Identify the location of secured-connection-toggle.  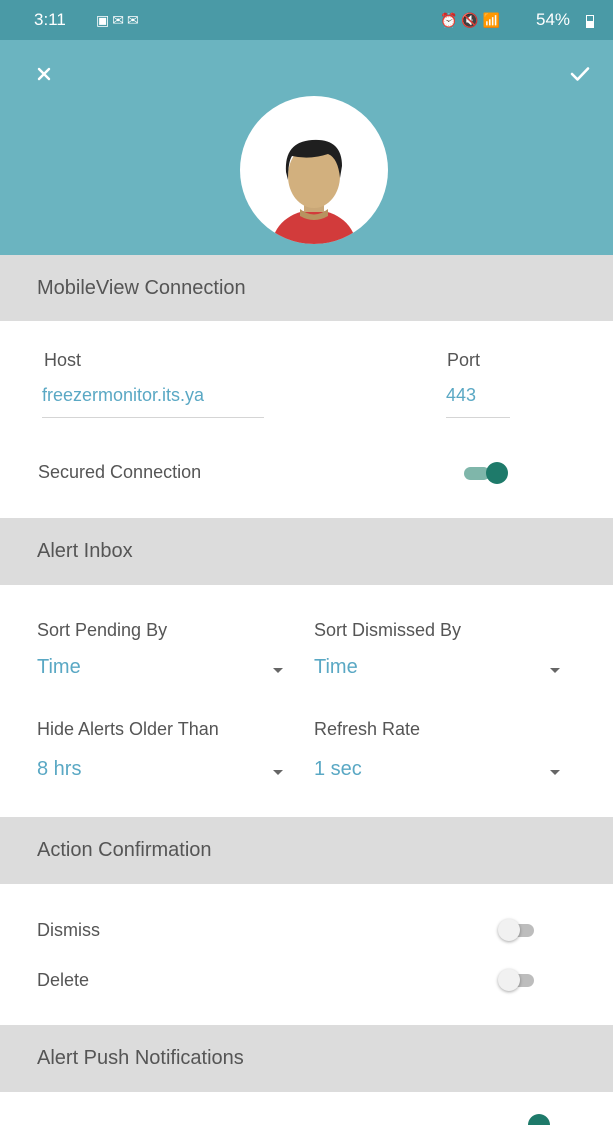
(488, 473).